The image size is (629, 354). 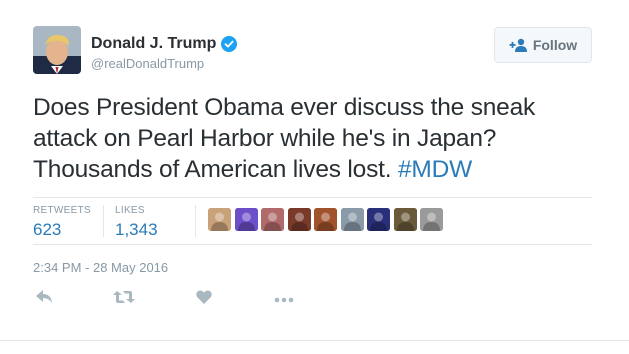 I want to click on like-button, so click(x=204, y=299).